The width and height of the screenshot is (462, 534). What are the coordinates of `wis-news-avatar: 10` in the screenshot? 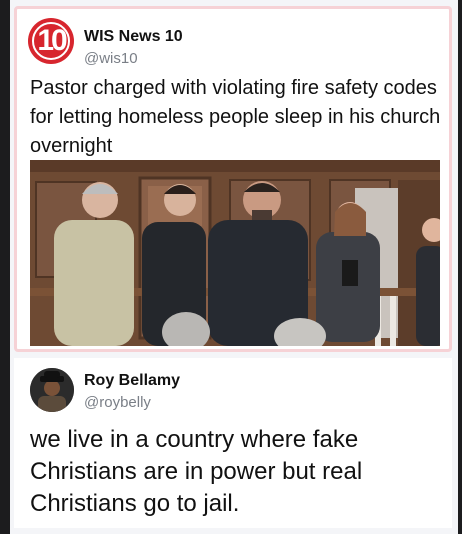 It's located at (51, 41).